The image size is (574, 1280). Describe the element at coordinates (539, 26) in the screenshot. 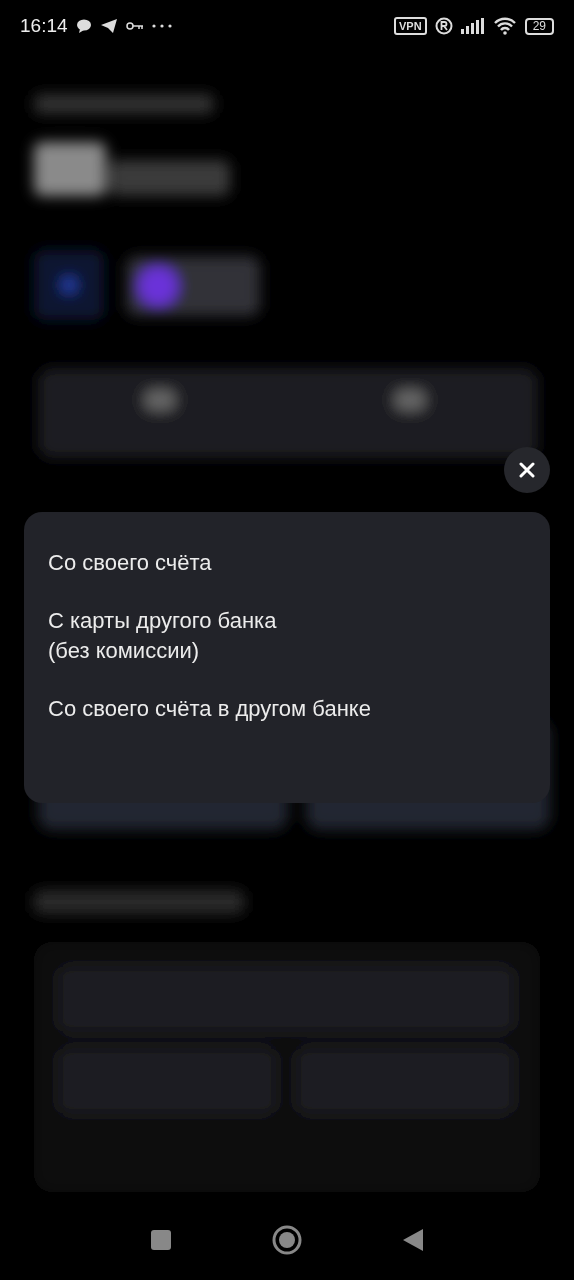

I see `battery-indicator: 29` at that location.